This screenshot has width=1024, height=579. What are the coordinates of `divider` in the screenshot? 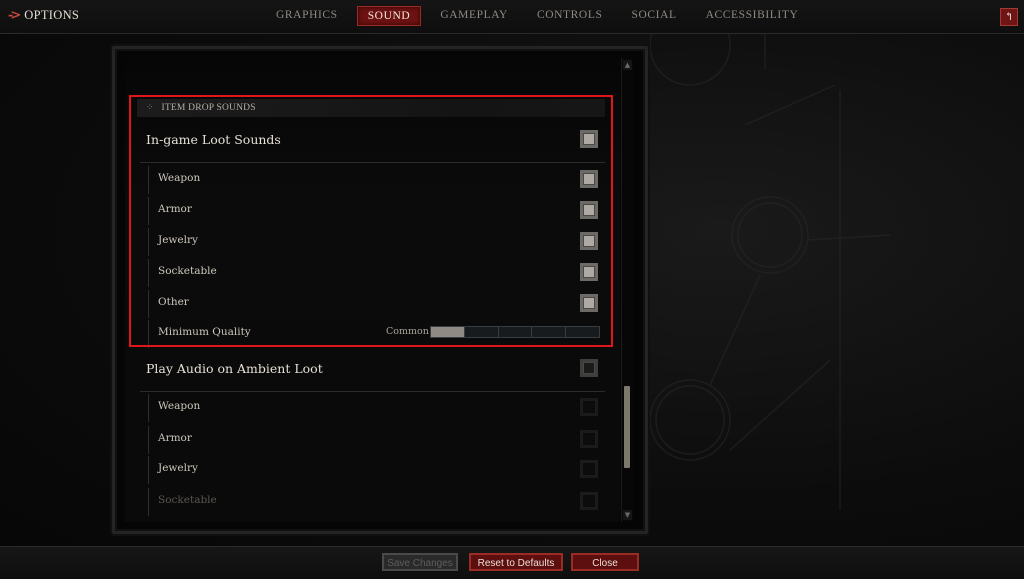 It's located at (372, 391).